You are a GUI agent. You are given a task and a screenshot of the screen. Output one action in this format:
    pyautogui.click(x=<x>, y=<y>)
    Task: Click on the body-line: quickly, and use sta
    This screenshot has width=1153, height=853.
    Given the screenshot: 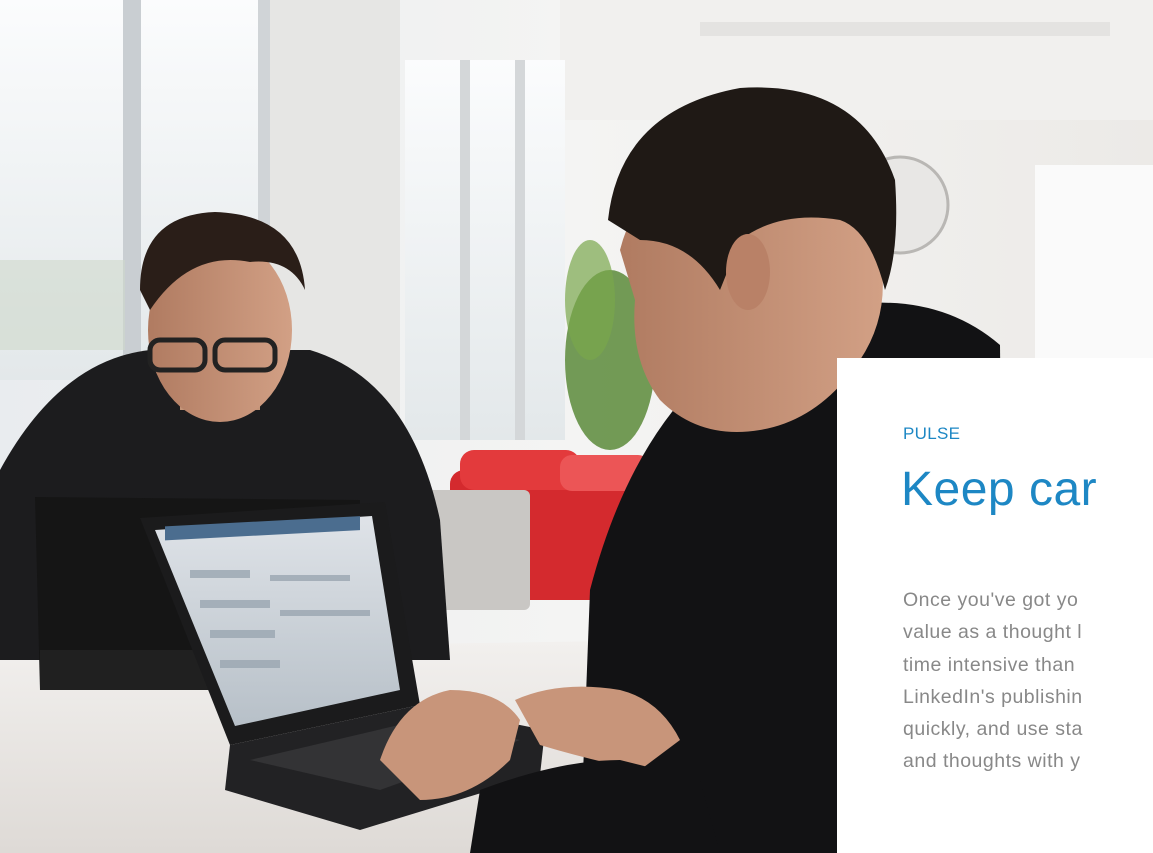 What is the action you would take?
    pyautogui.click(x=993, y=729)
    